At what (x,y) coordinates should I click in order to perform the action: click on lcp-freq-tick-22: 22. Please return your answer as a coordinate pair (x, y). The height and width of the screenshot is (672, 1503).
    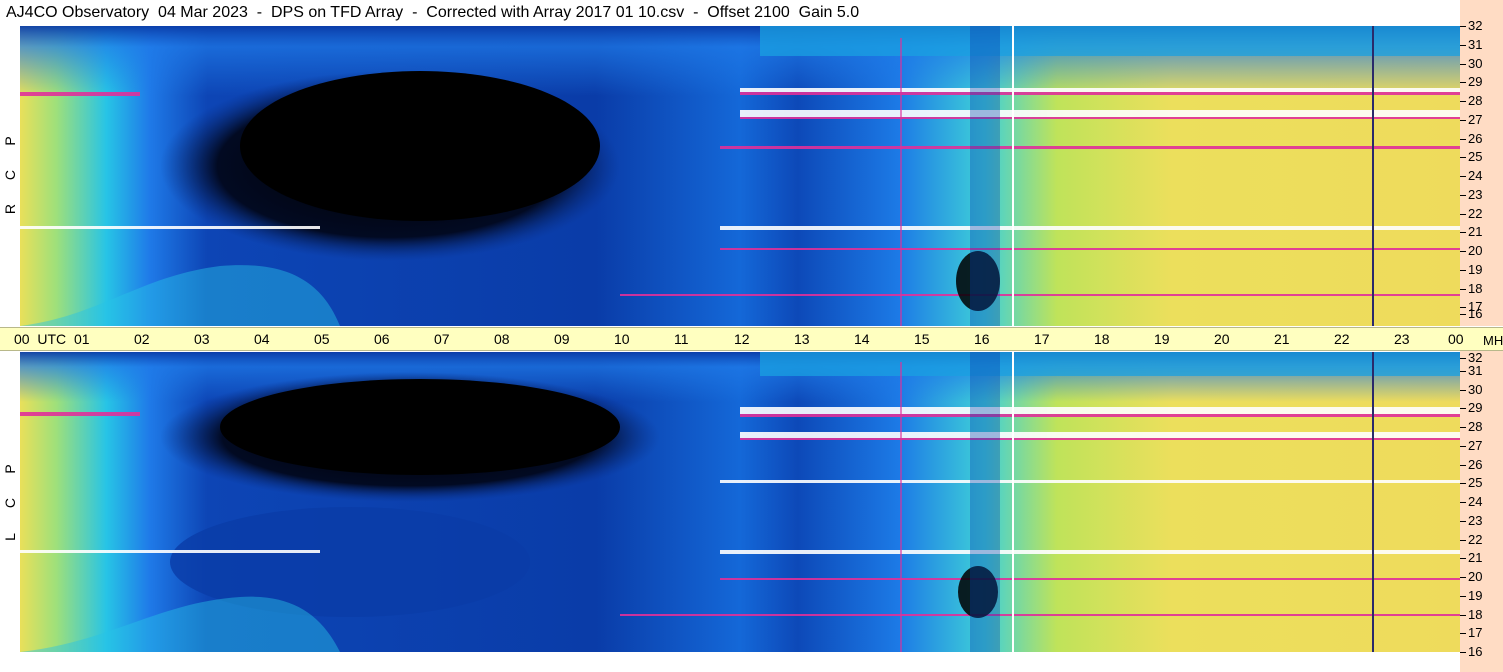
    Looking at the image, I should click on (1471, 539).